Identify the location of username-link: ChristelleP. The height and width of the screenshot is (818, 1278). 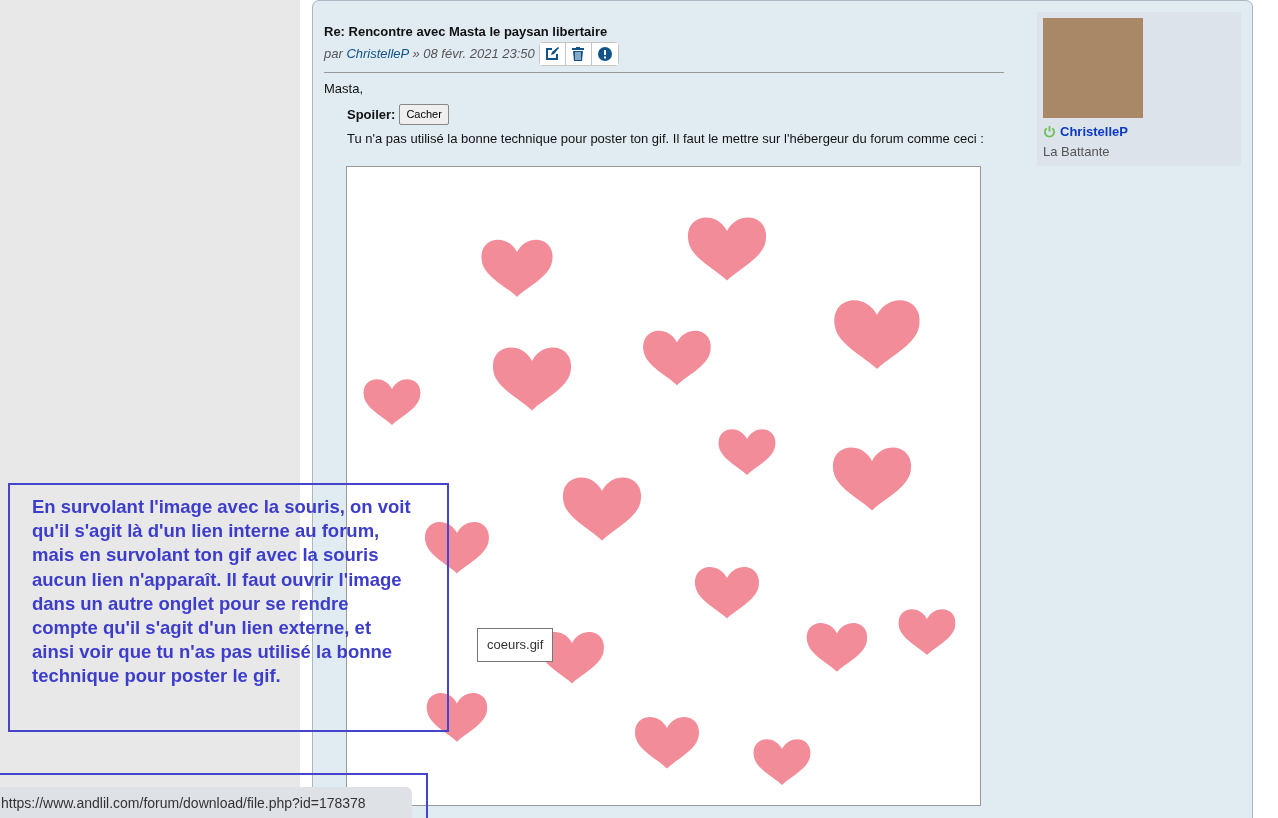
(1094, 132).